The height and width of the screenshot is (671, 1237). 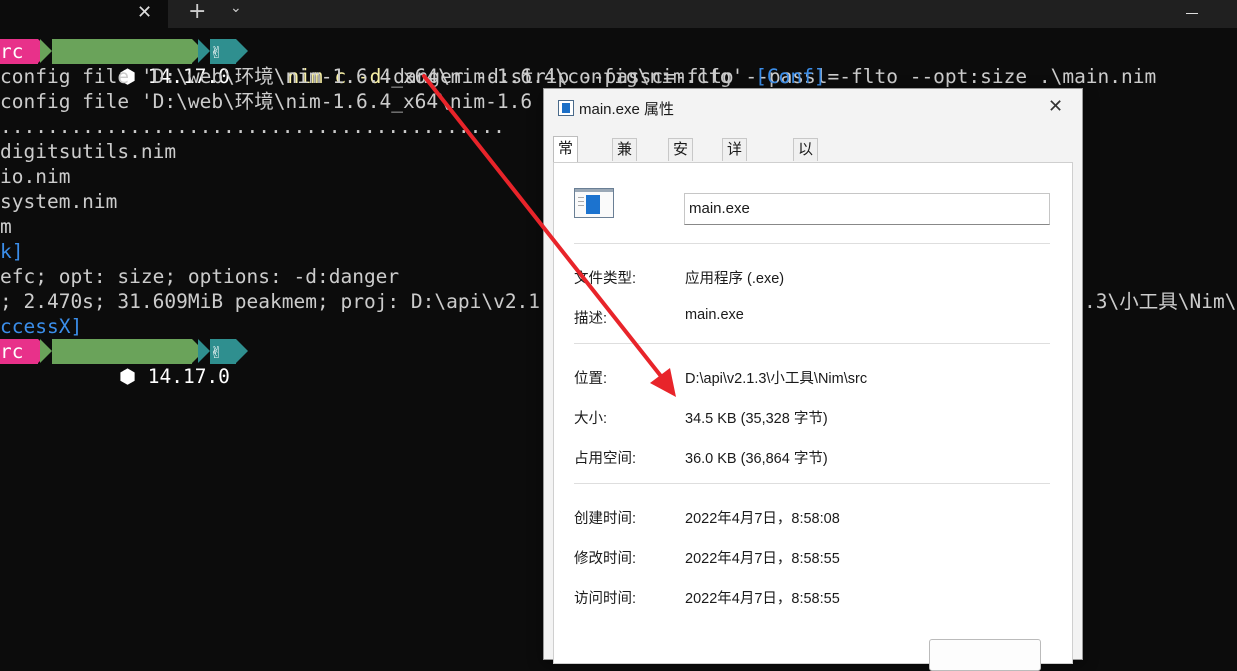 I want to click on node-version: ⬢ 14.17.0, so click(x=174, y=376).